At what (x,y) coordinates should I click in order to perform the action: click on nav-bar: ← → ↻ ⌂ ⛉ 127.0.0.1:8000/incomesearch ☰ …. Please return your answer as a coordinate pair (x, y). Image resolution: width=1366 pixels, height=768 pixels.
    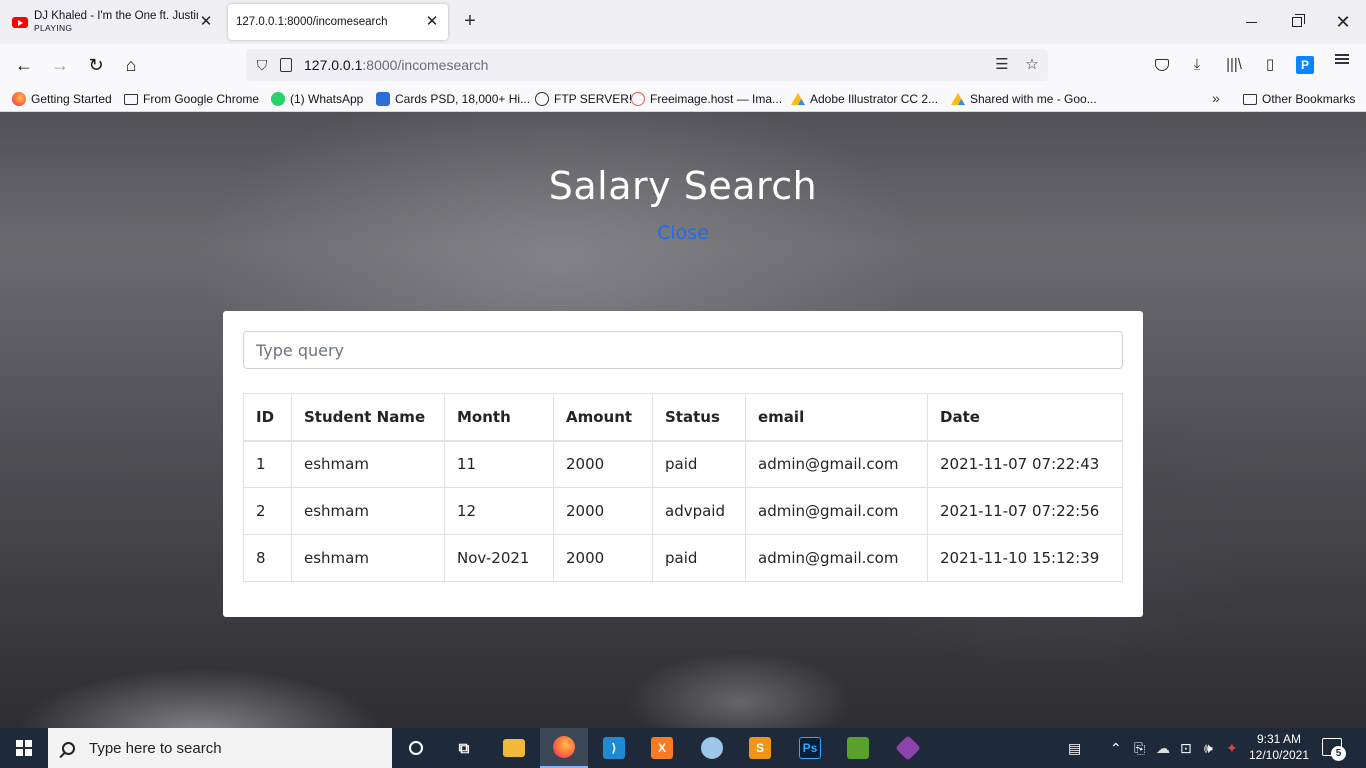
    Looking at the image, I should click on (683, 65).